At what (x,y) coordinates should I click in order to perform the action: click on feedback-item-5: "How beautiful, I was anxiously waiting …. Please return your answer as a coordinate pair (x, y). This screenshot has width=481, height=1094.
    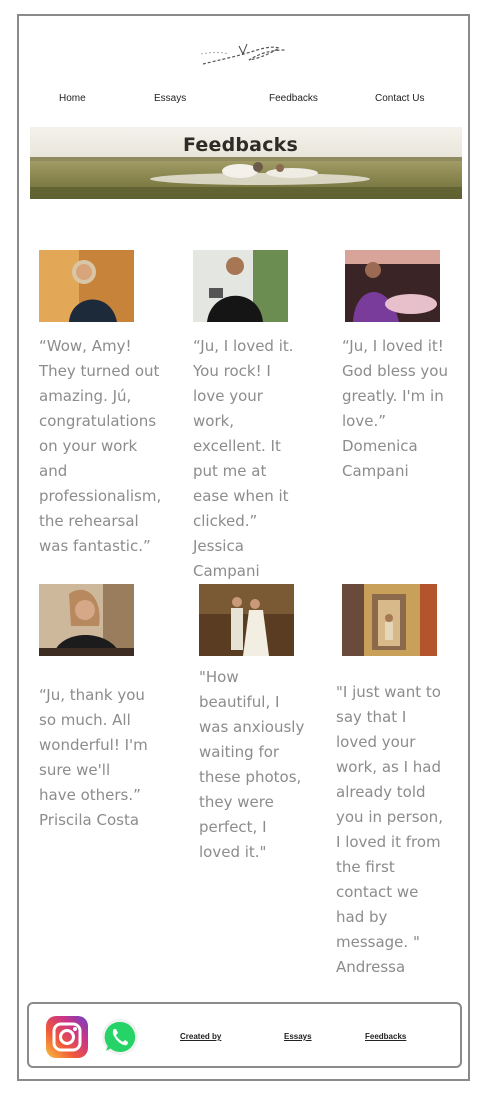
    Looking at the image, I should click on (252, 765).